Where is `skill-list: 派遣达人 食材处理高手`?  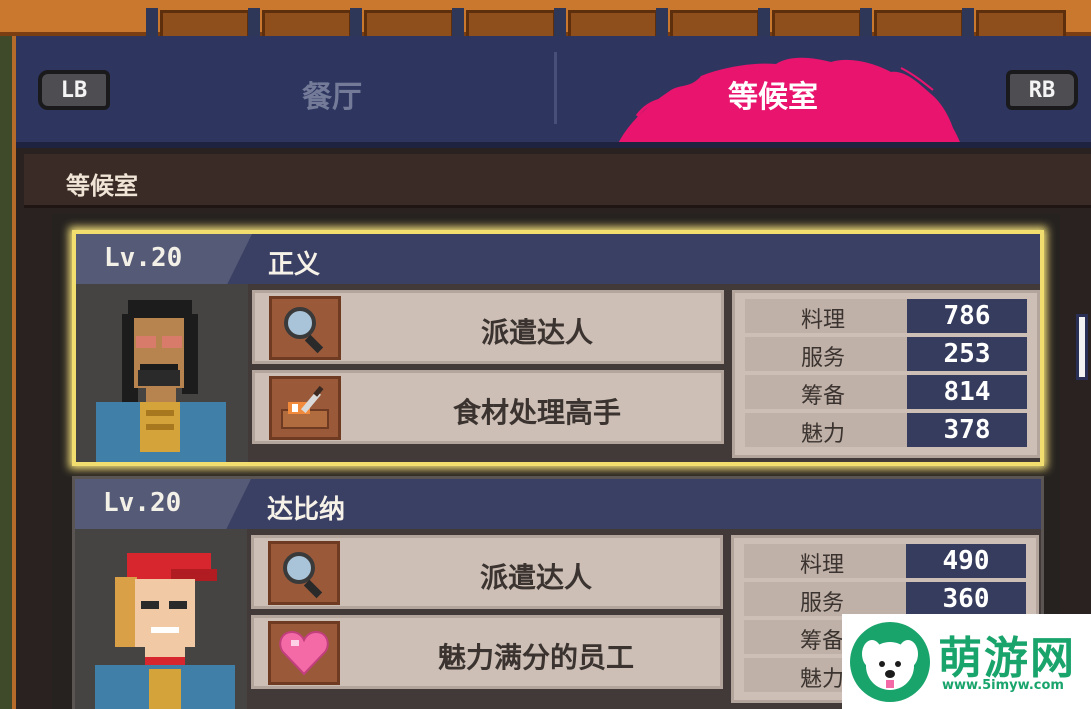 skill-list: 派遣达人 食材处理高手 is located at coordinates (488, 370).